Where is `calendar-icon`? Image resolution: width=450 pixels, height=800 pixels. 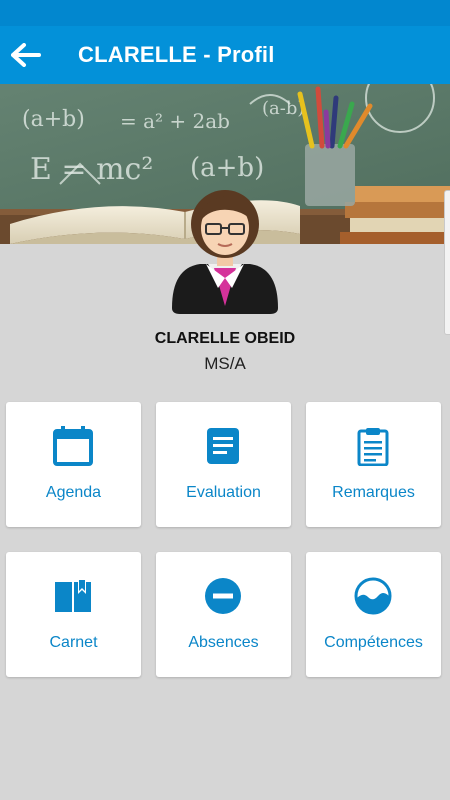 calendar-icon is located at coordinates (73, 446).